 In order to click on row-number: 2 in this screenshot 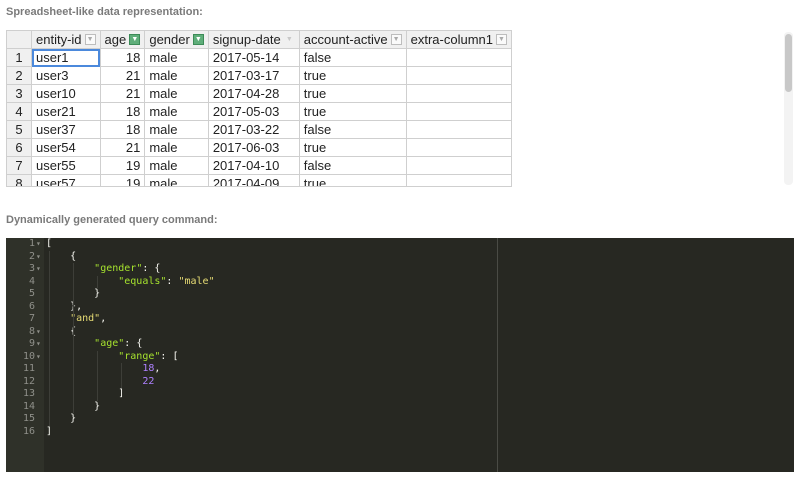, I will do `click(19, 75)`.